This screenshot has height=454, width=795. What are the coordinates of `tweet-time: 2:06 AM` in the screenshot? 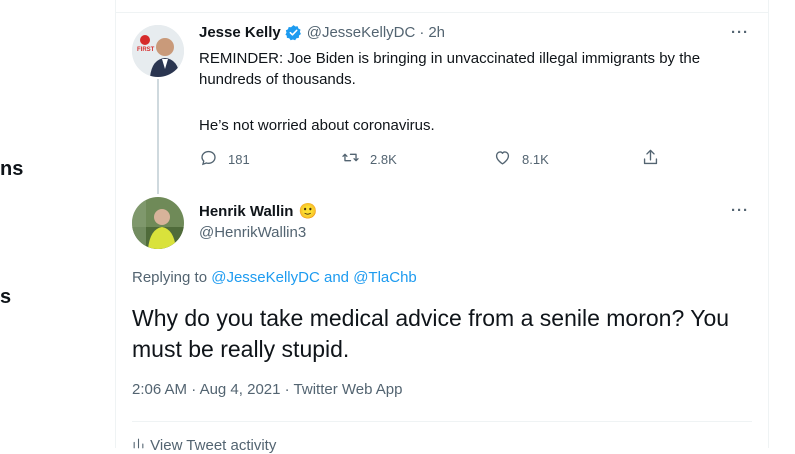 It's located at (159, 389).